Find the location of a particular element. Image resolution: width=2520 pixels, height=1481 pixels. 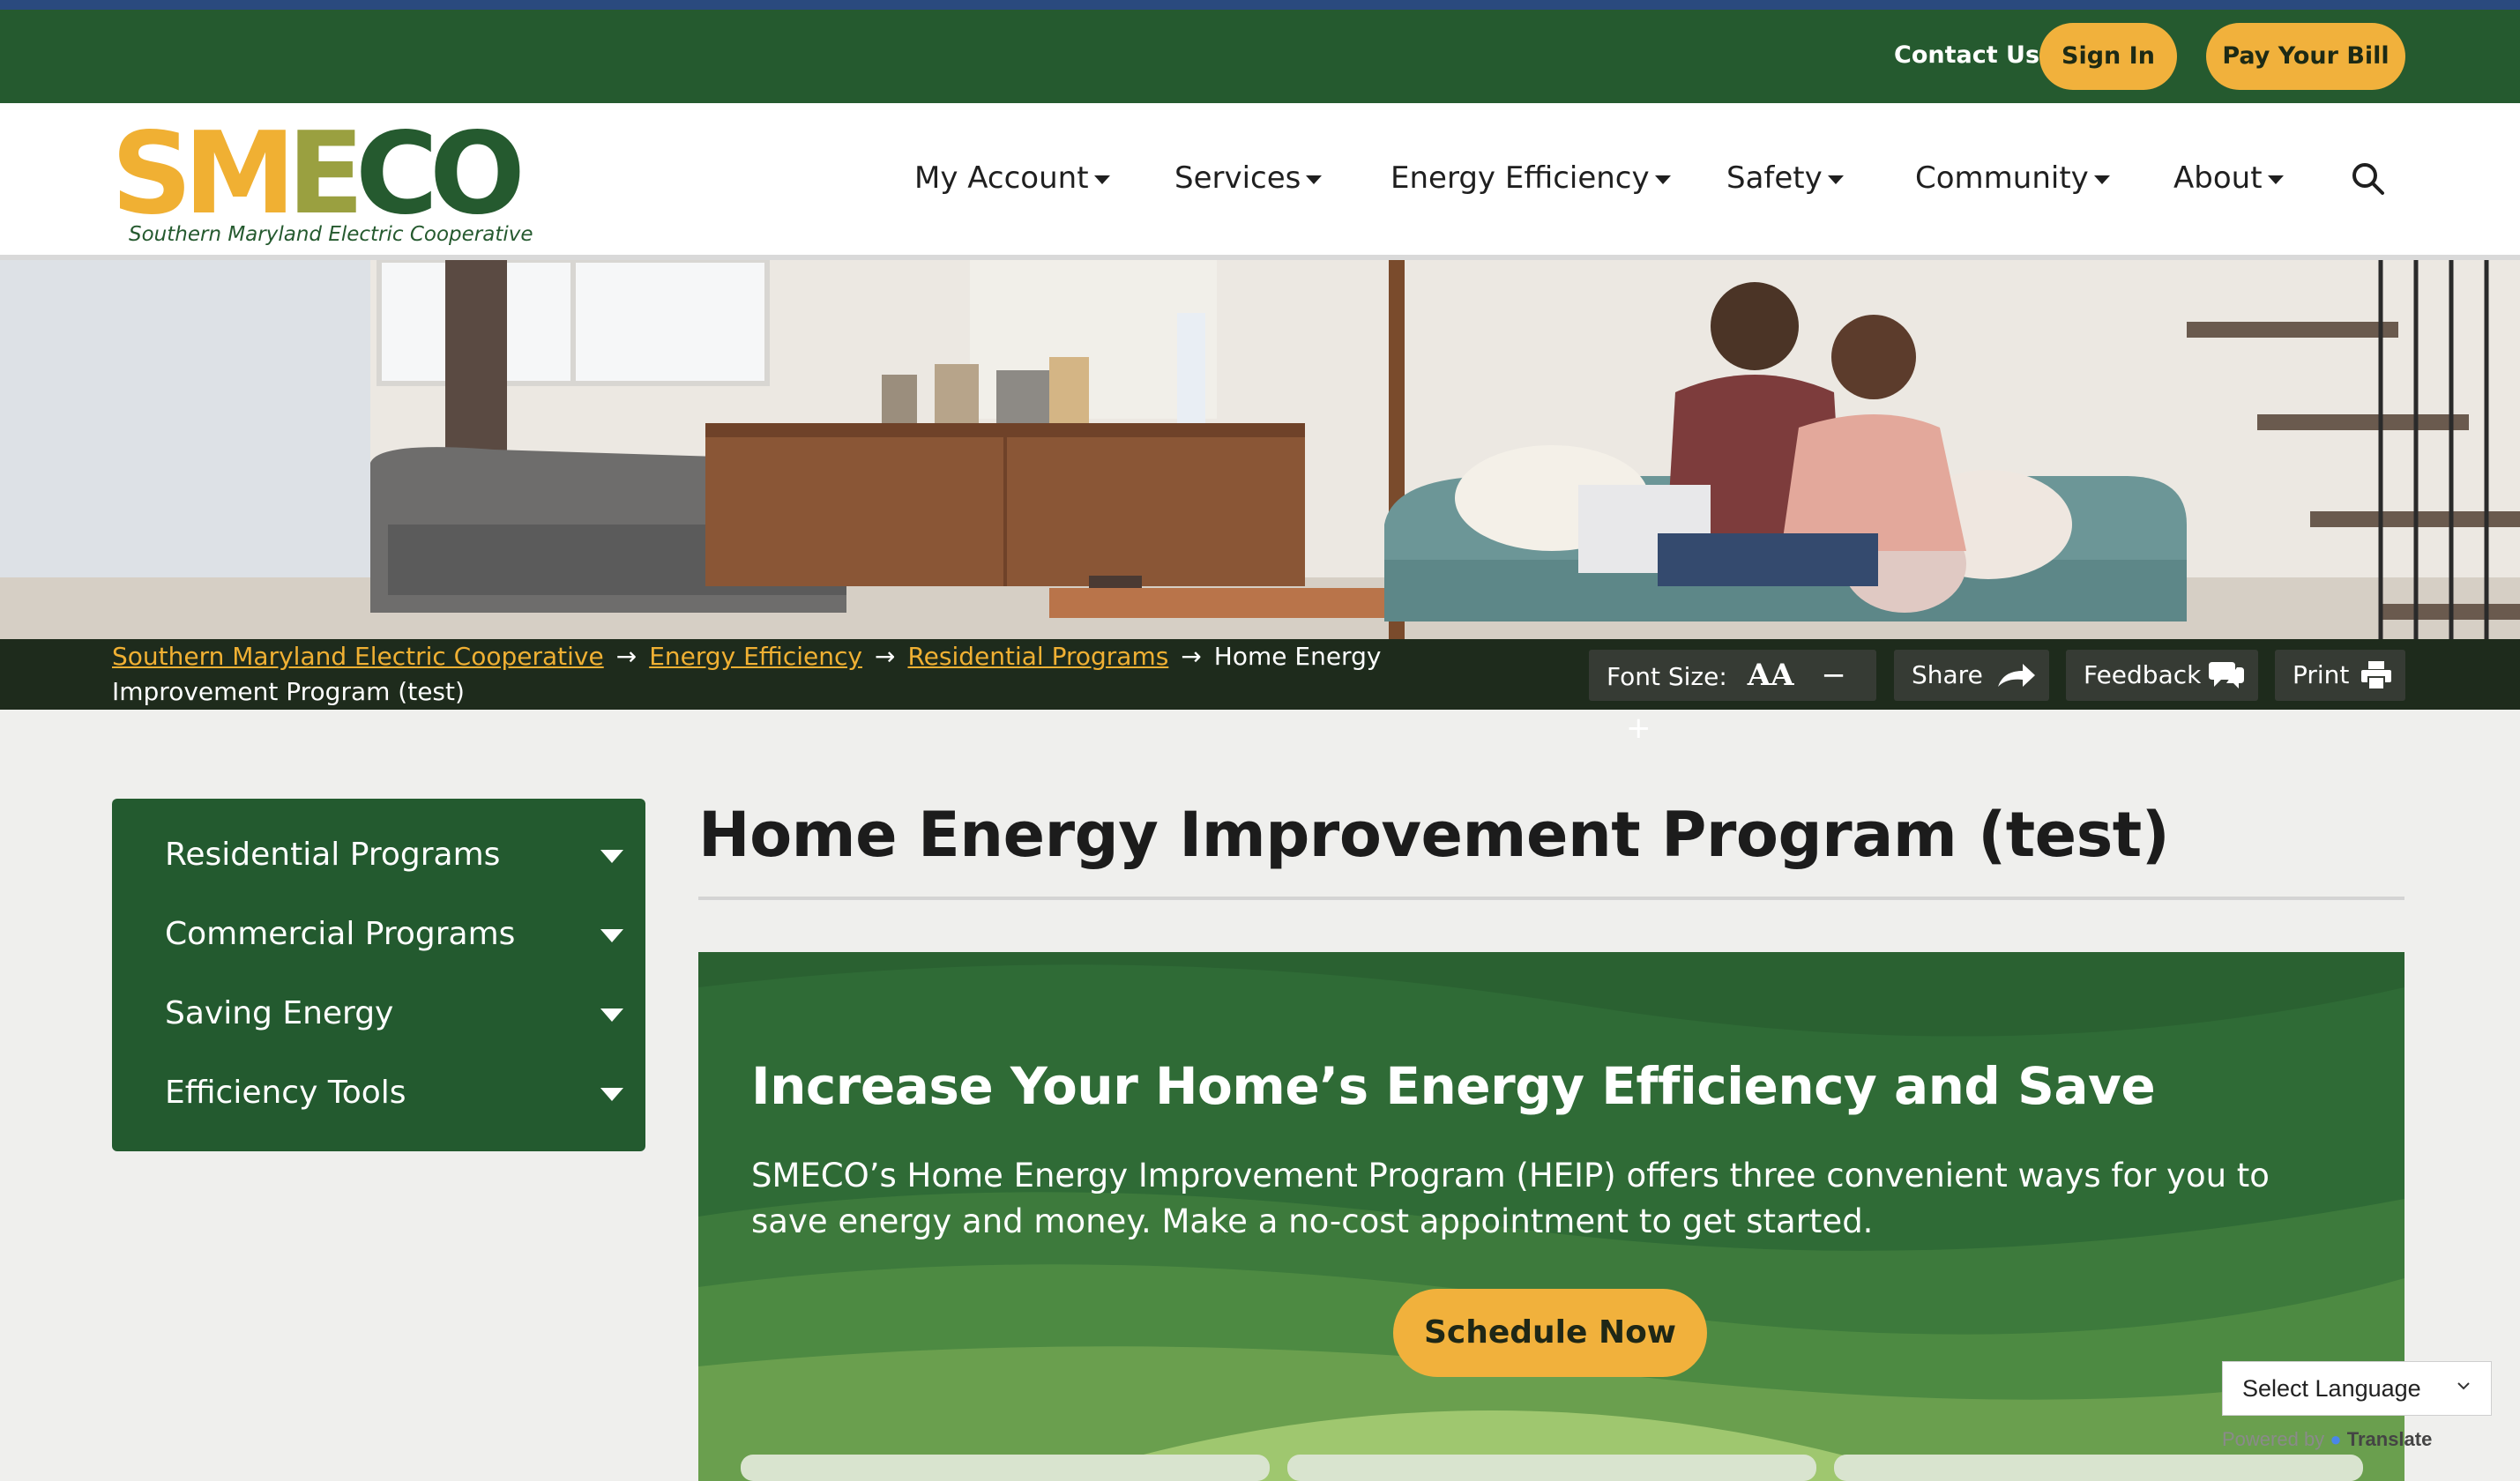

sidebar-item-saving-energy: Saving Energy is located at coordinates (394, 1013).